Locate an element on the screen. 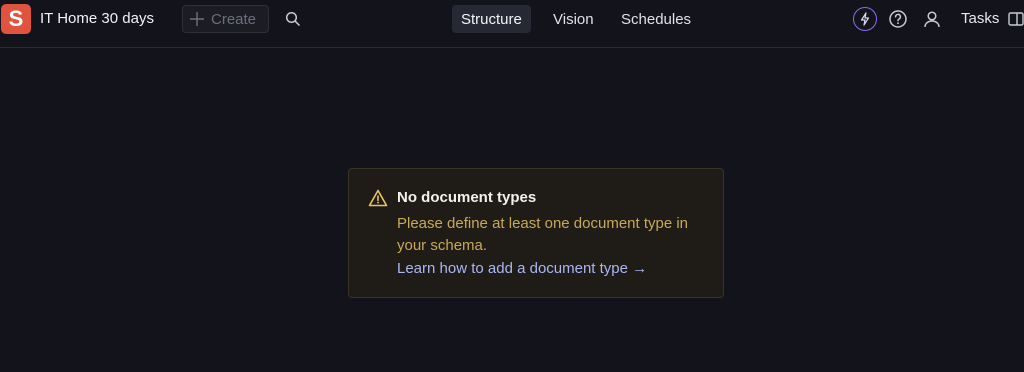 Image resolution: width=1024 pixels, height=372 pixels. create-button-label: Create is located at coordinates (234, 19).